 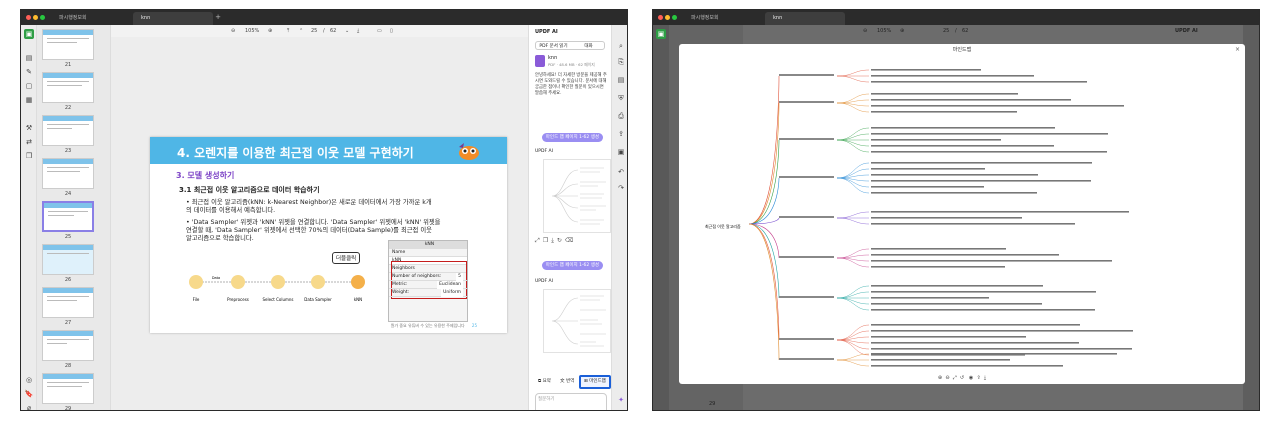 What do you see at coordinates (347, 31) in the screenshot?
I see `next-page-icon: ⌄` at bounding box center [347, 31].